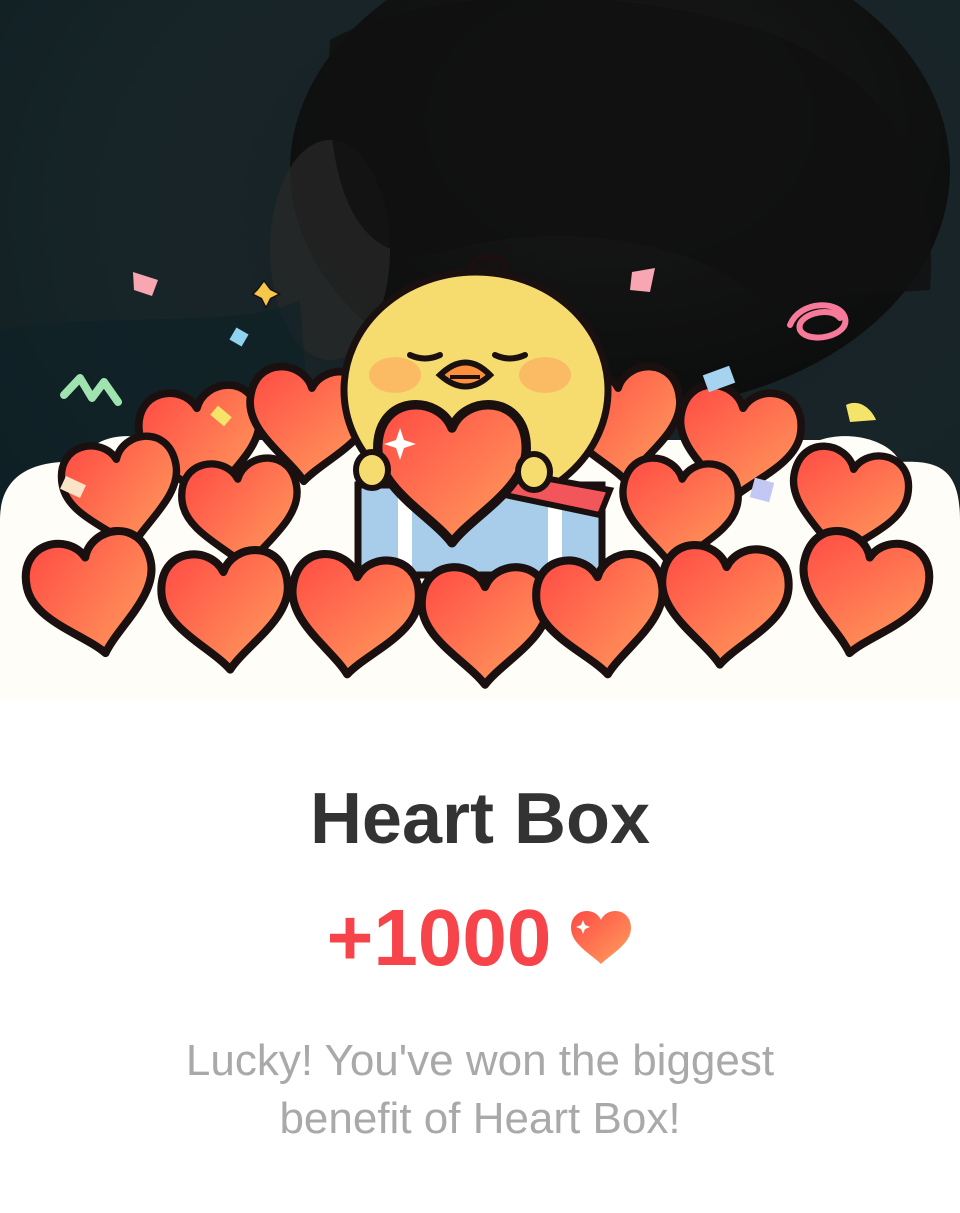 This screenshot has height=1213, width=960. What do you see at coordinates (601, 938) in the screenshot?
I see `heart-icon` at bounding box center [601, 938].